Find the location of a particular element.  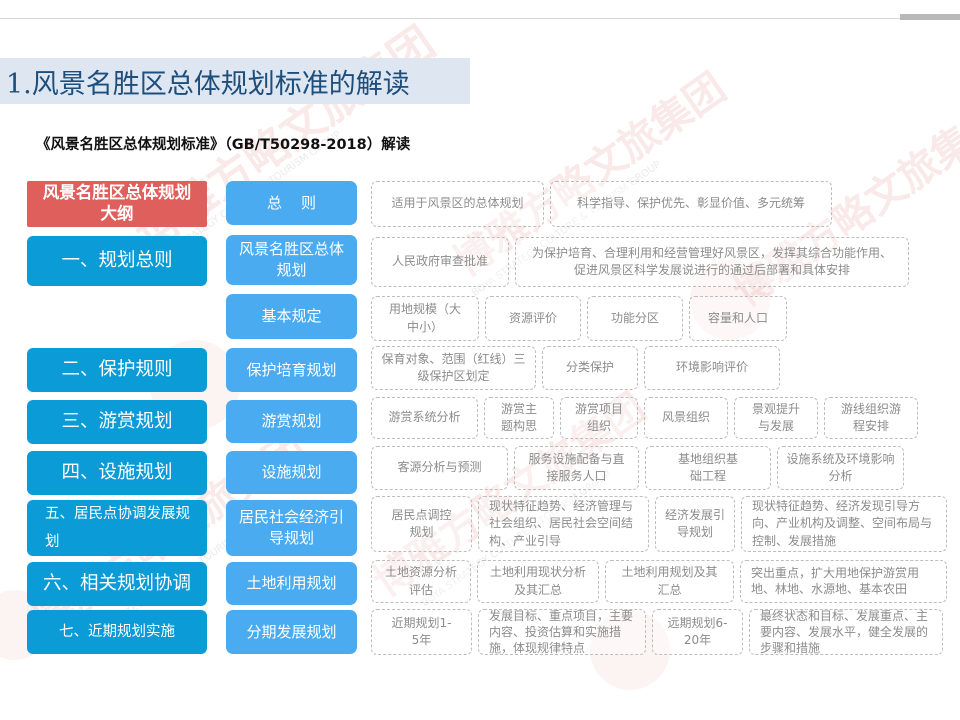

outline-header: 风景名胜区总体规划大纲 is located at coordinates (117, 204).